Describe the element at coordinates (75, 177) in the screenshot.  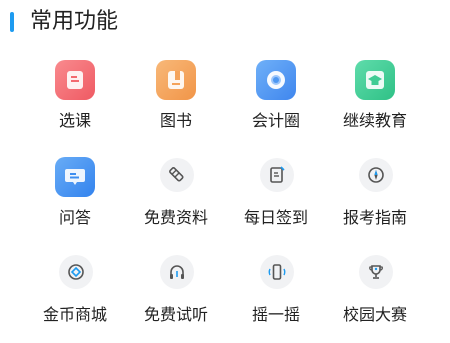
I see `qa-icon` at that location.